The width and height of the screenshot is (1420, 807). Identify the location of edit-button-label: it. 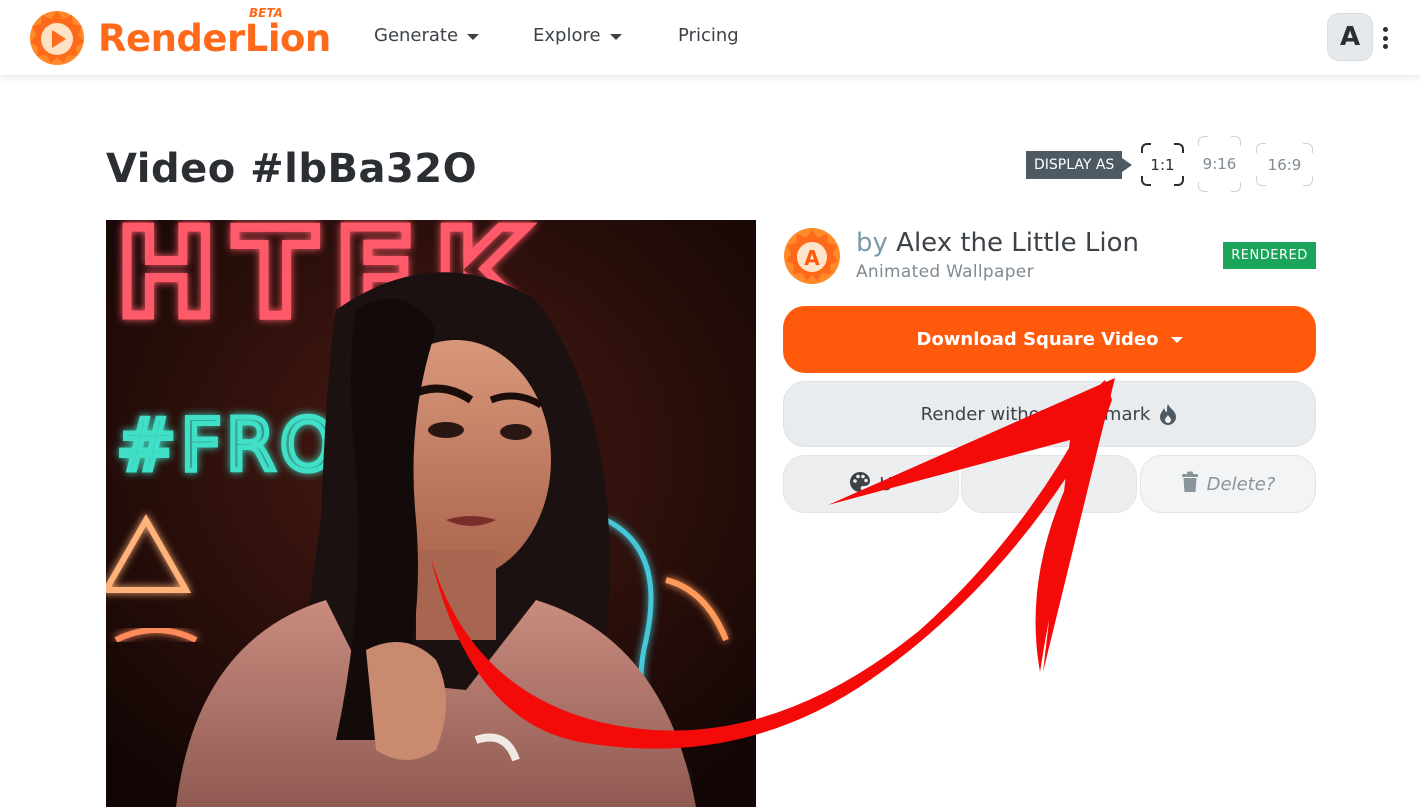
(1079, 484).